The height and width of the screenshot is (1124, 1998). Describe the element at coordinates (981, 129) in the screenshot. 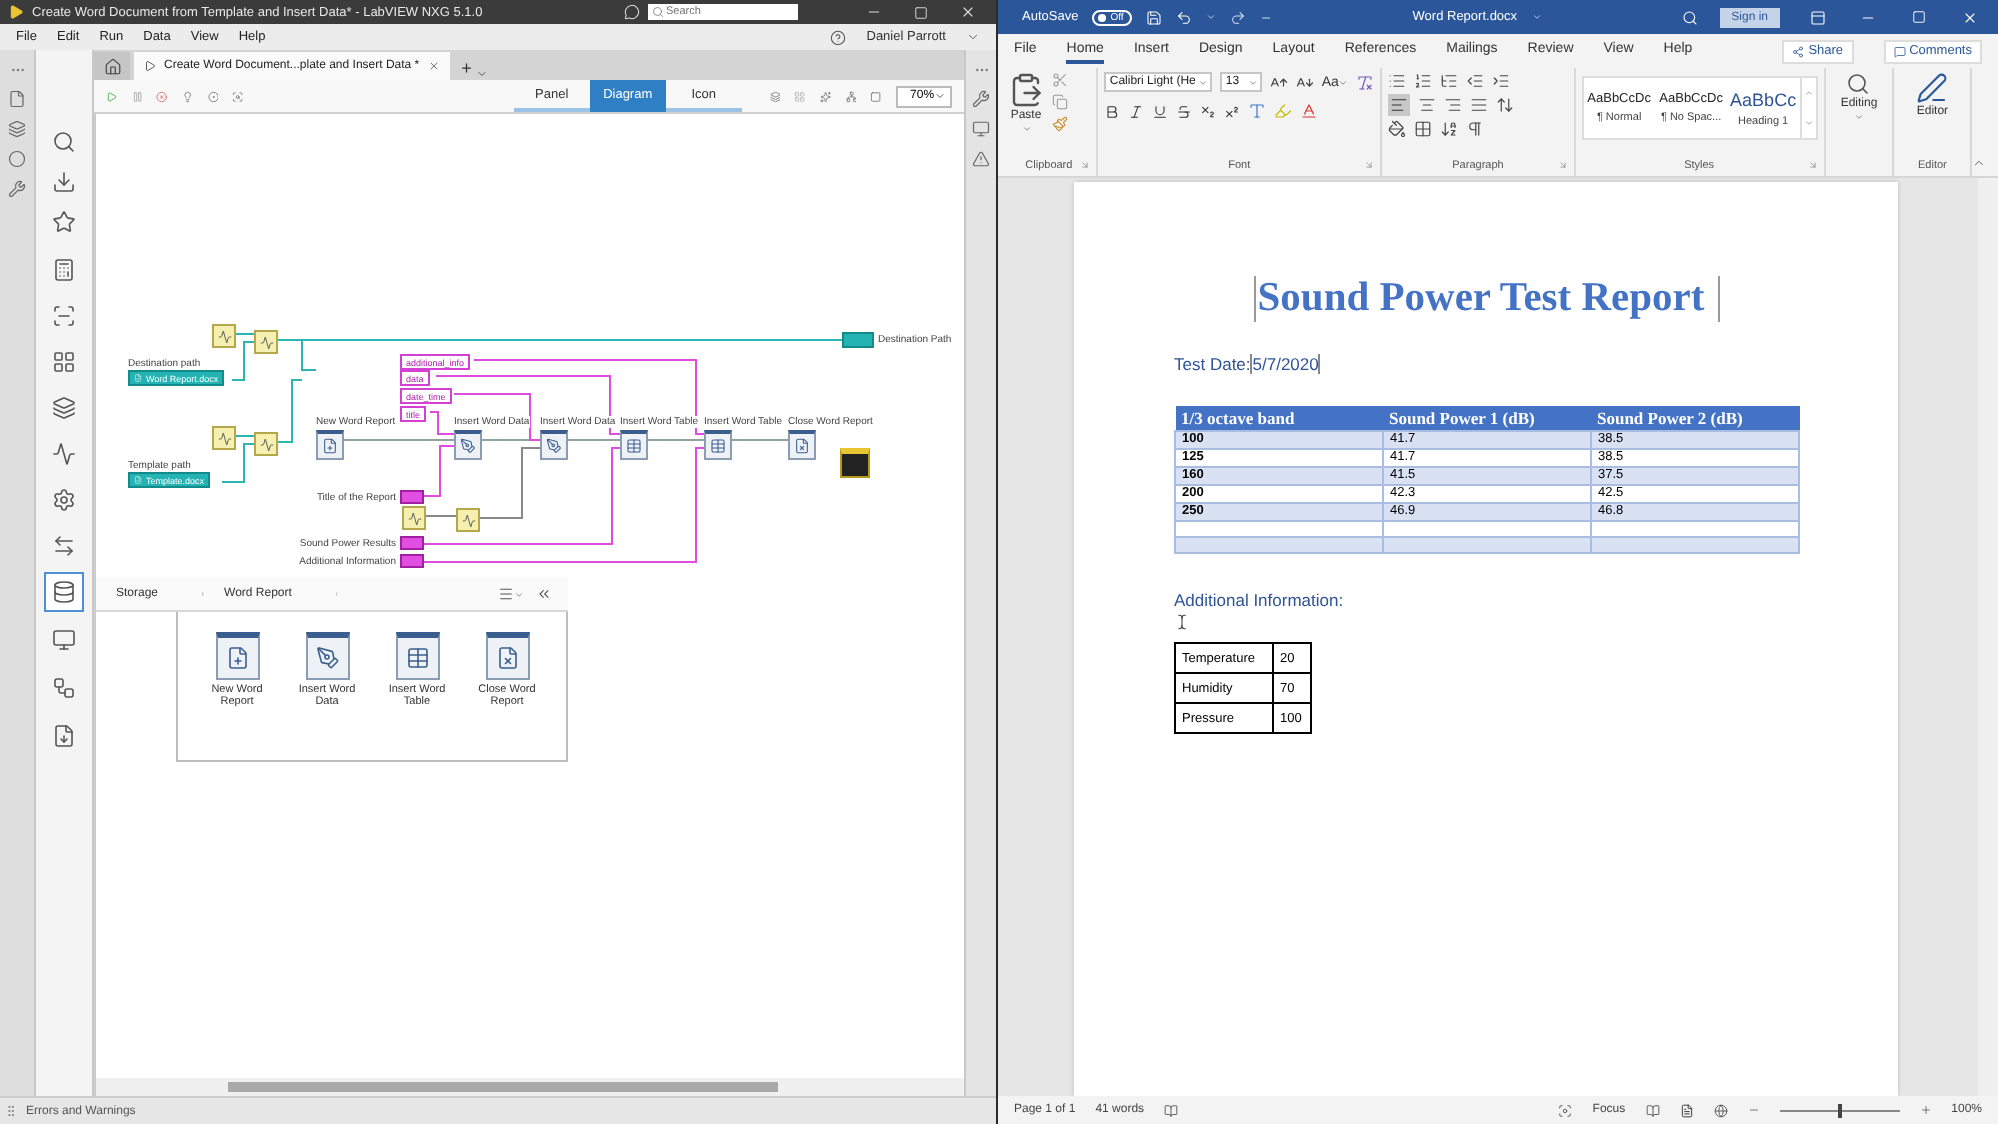

I see `monitor-icon` at that location.